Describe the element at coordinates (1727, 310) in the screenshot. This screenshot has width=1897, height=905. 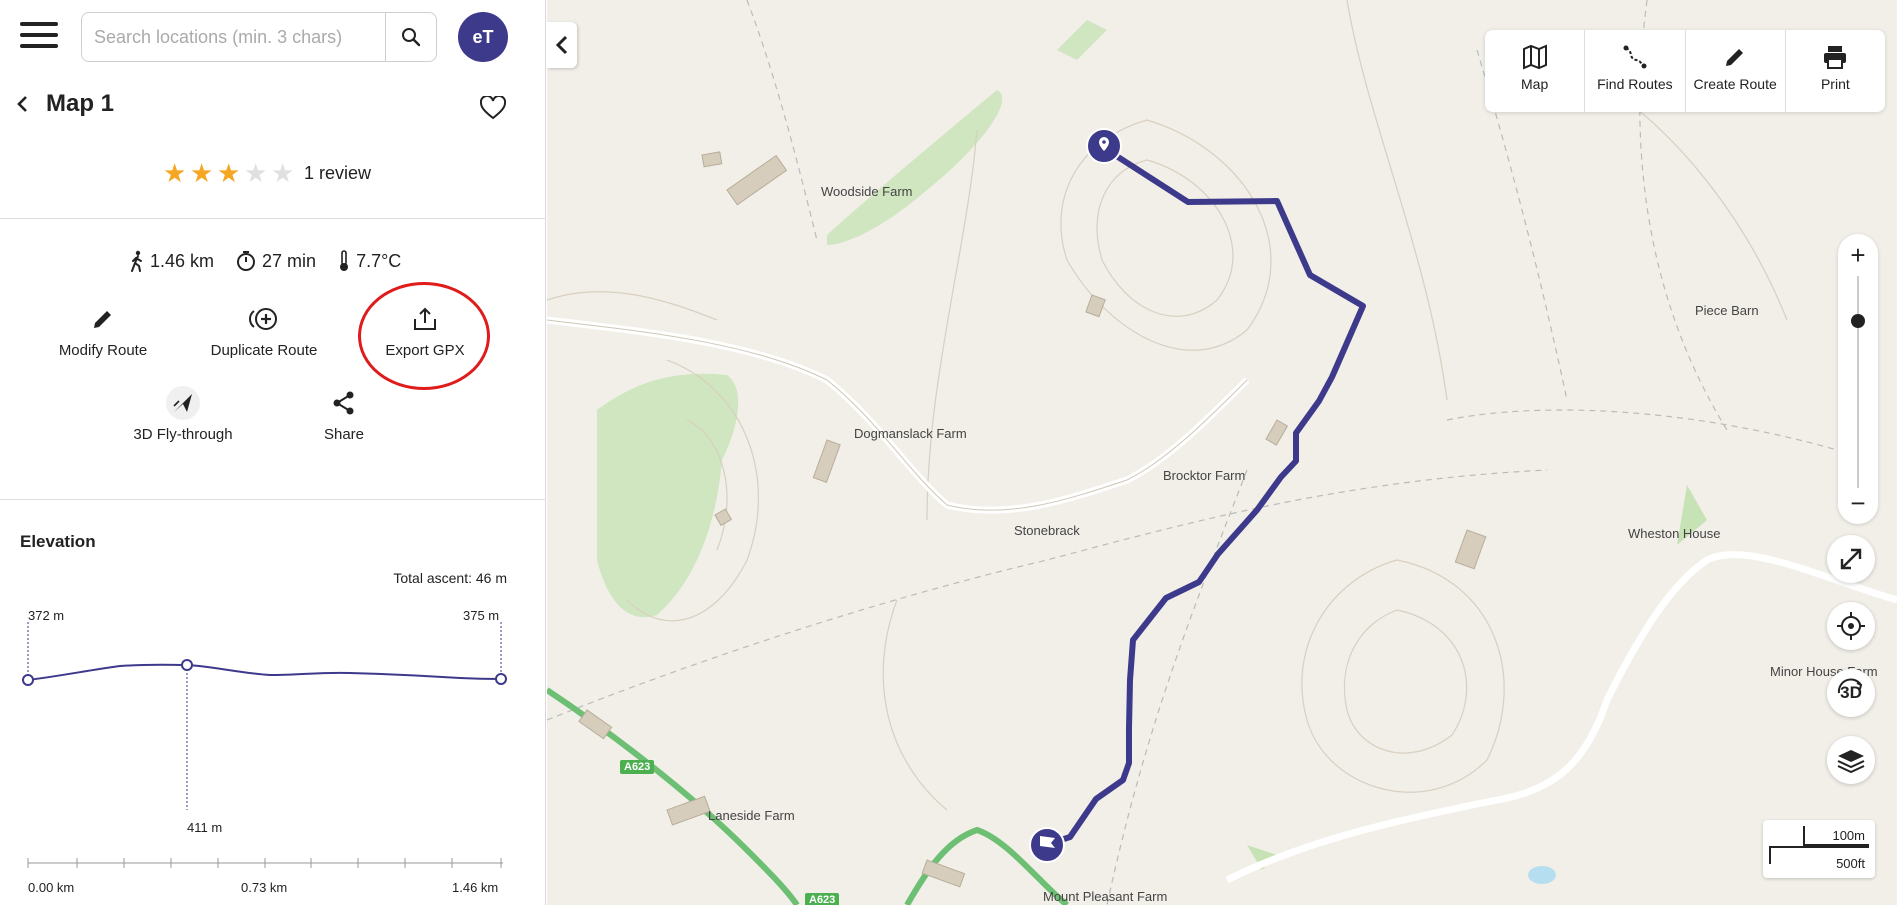
I see `map-label: Piece Barn` at that location.